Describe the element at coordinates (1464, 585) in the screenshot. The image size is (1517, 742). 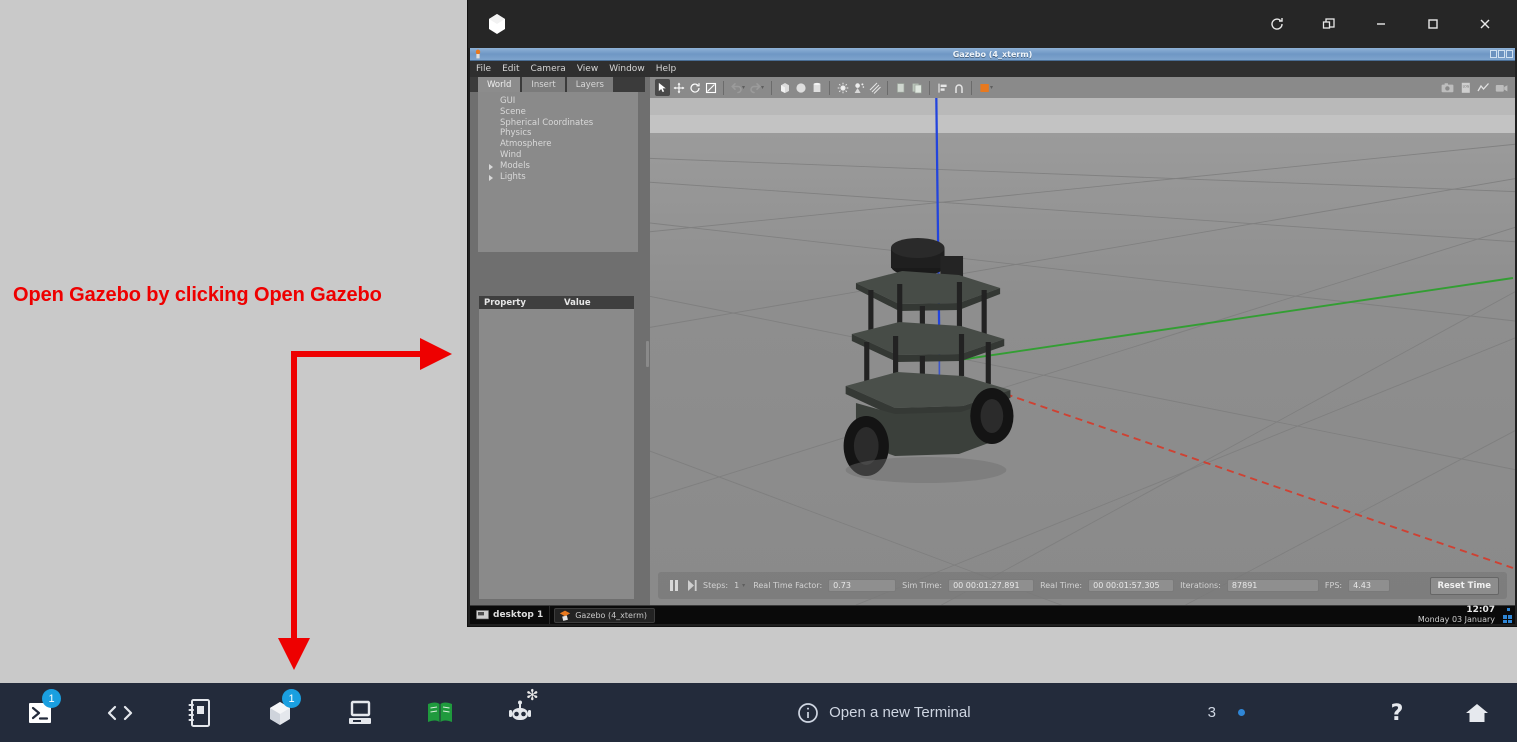
I see `reset-time-button: Reset Time` at that location.